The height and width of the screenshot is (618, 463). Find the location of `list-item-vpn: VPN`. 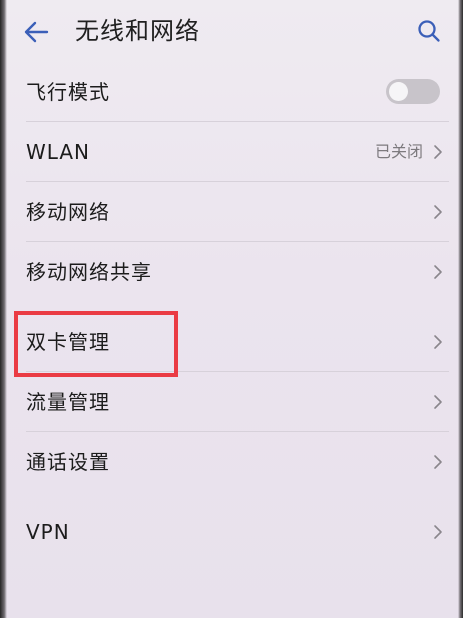

list-item-vpn: VPN is located at coordinates (231, 532).